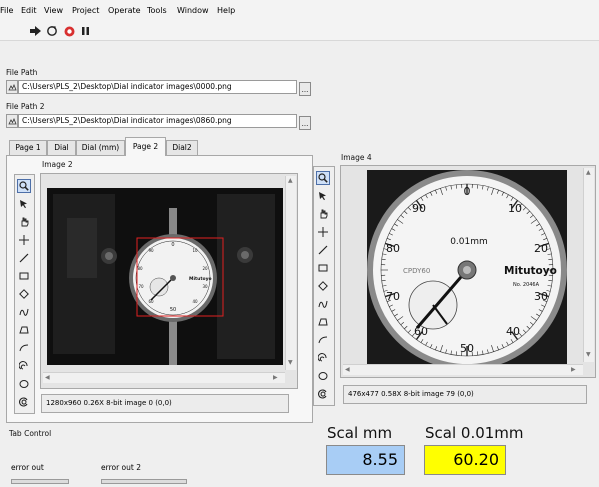 Image resolution: width=599 pixels, height=487 pixels. Describe the element at coordinates (36, 31) in the screenshot. I see `run-arrow-icon` at that location.